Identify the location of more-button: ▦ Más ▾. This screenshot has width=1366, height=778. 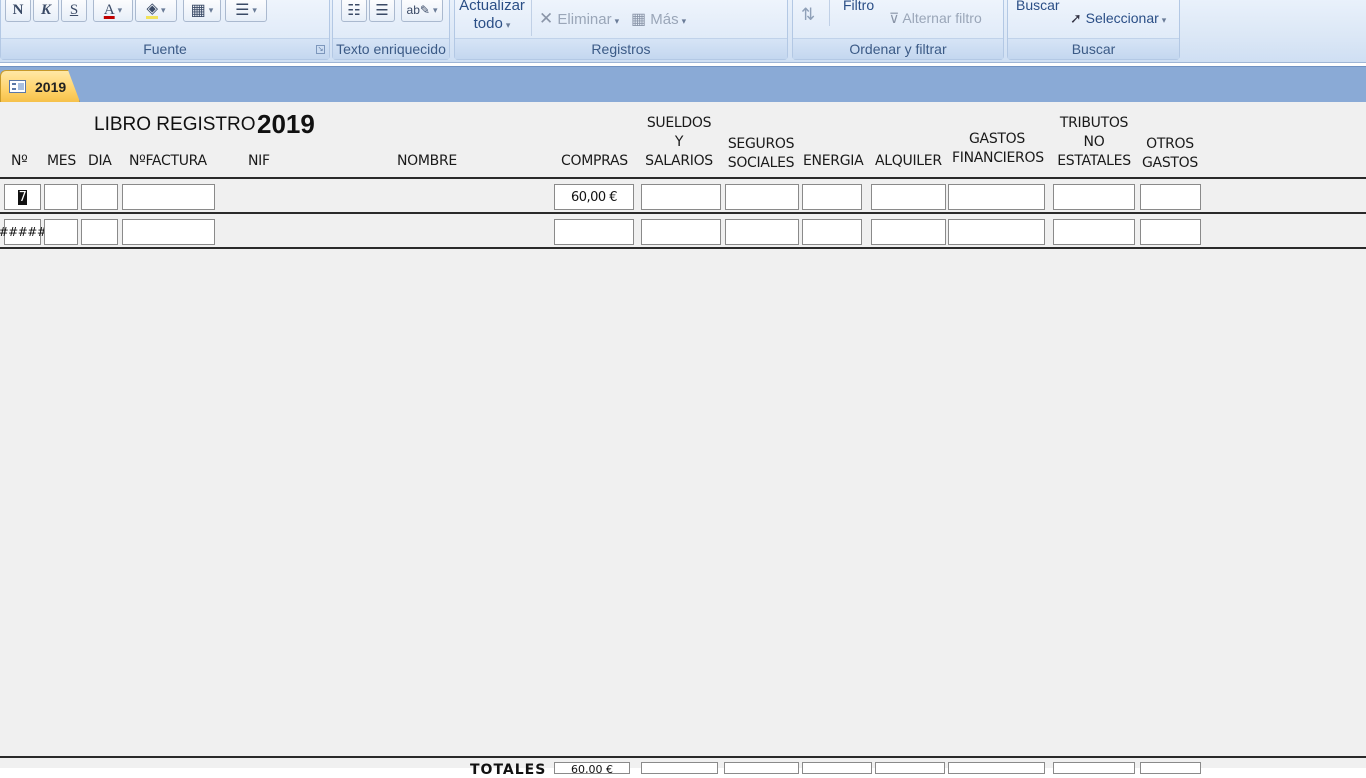
(658, 19).